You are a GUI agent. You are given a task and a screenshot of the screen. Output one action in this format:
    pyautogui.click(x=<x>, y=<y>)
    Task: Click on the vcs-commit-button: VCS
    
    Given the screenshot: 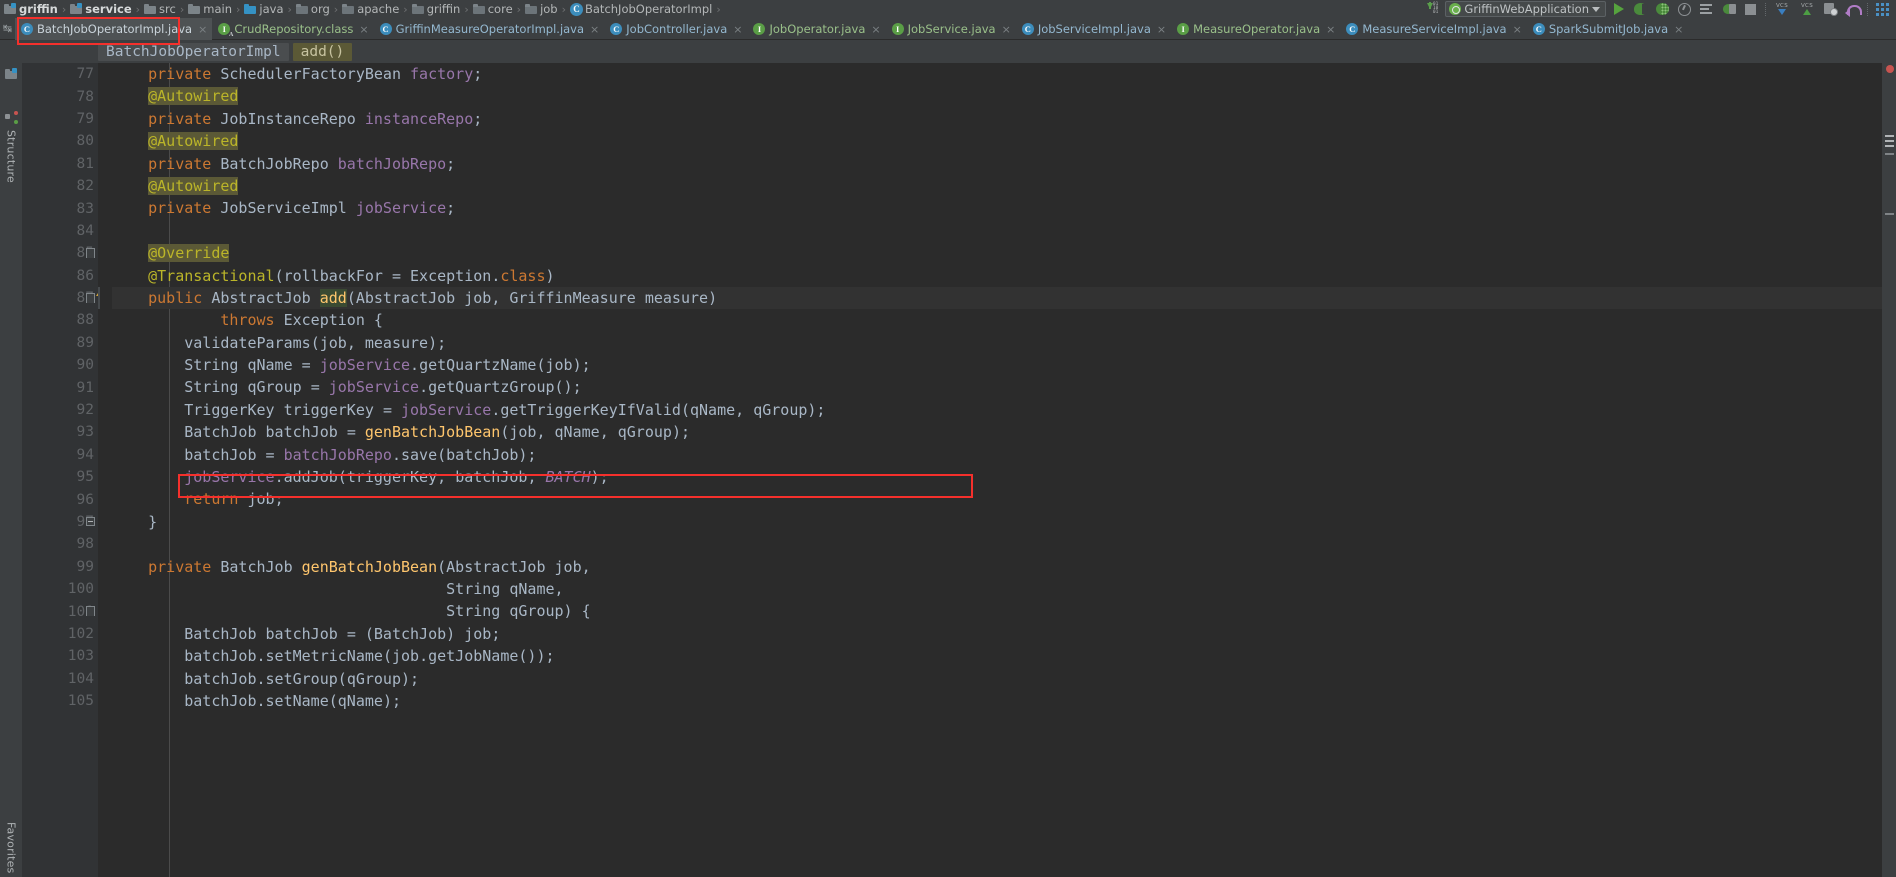 What is the action you would take?
    pyautogui.click(x=1807, y=9)
    